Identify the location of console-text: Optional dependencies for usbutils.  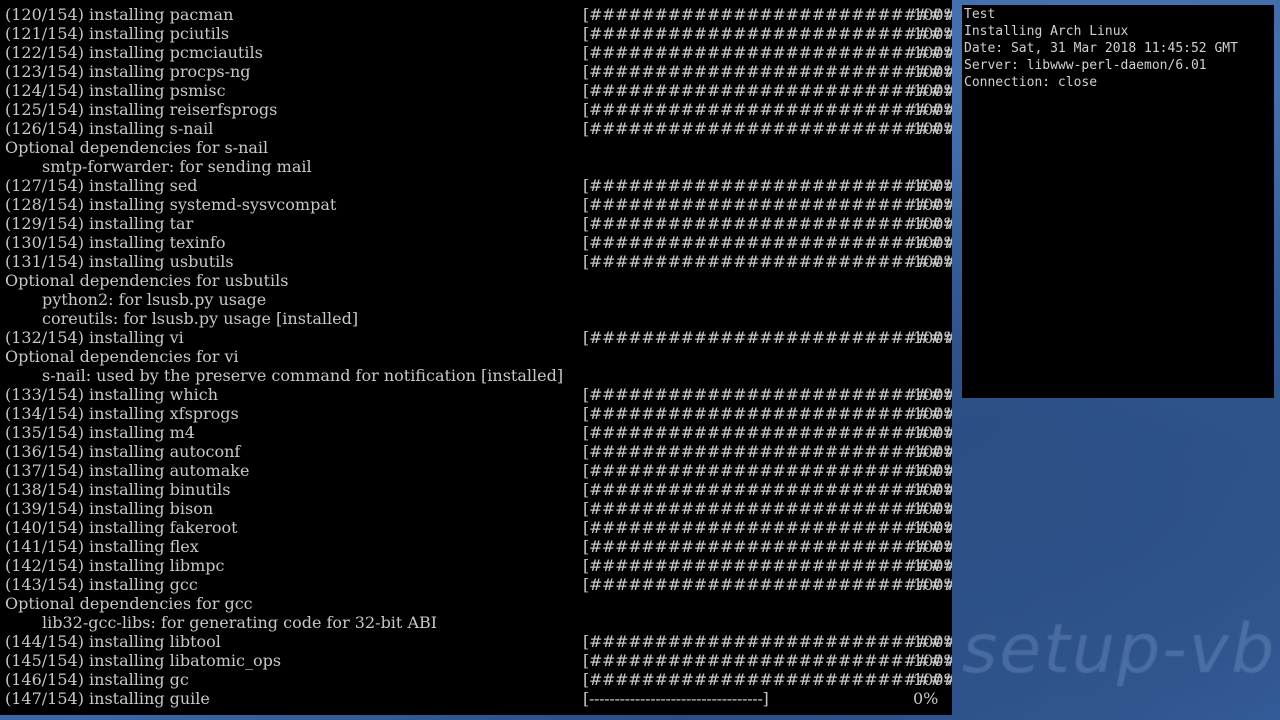
(147, 280).